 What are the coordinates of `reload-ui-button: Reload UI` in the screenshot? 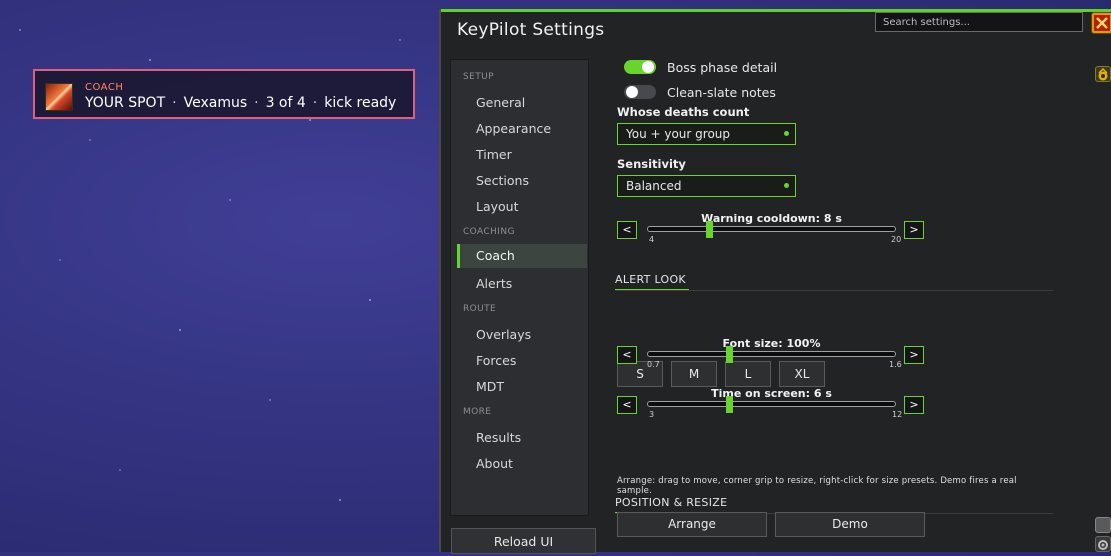 It's located at (523, 541).